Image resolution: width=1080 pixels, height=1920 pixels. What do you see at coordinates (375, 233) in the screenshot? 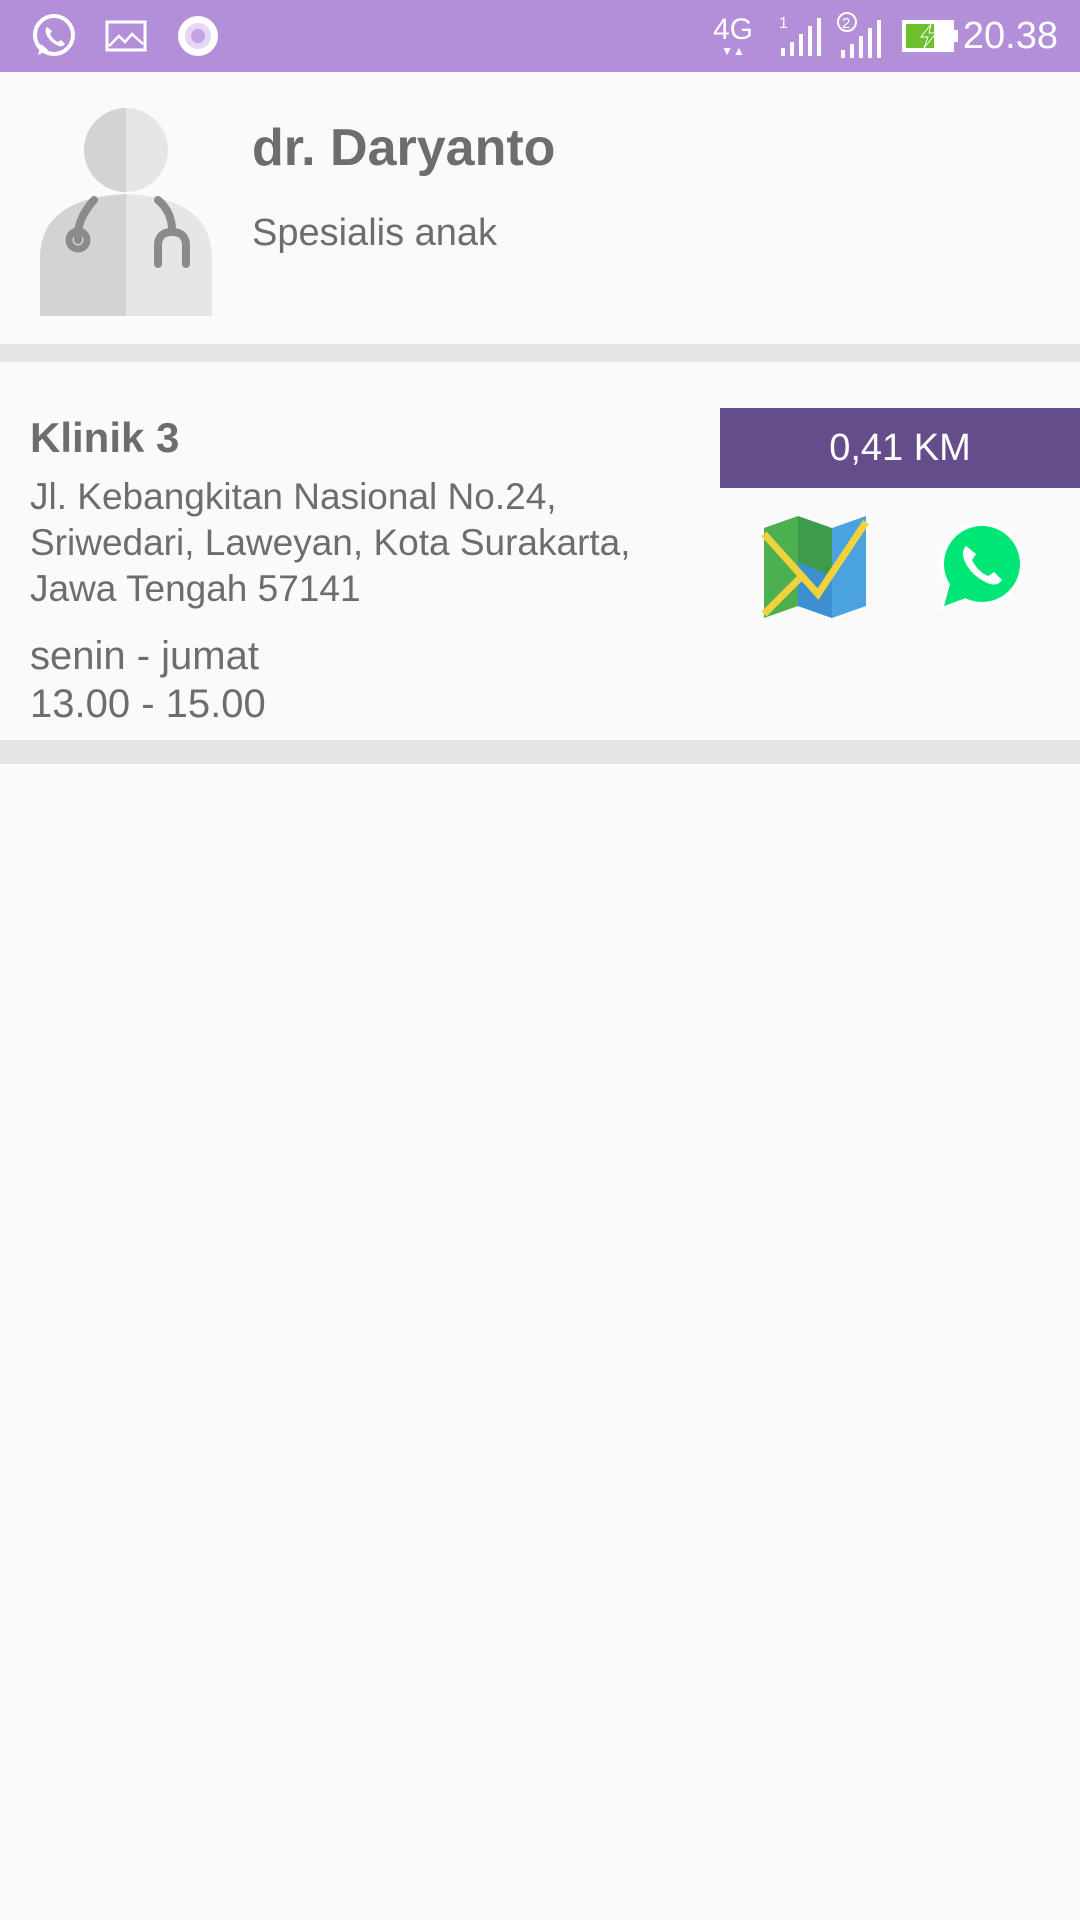
I see `doctor-specialty: Spesialis anak` at bounding box center [375, 233].